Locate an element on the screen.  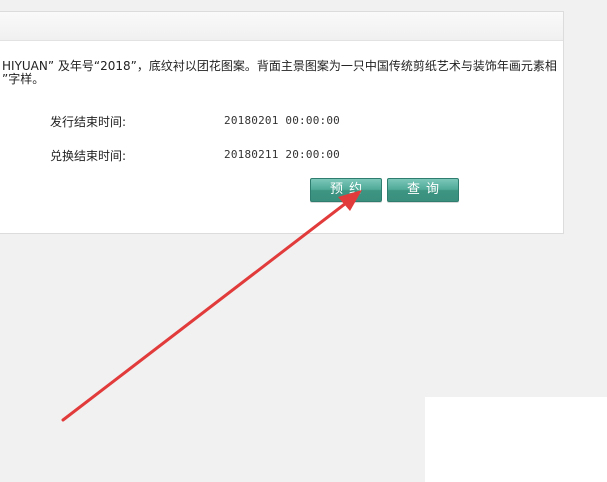
reserve-button: 预约 is located at coordinates (346, 190).